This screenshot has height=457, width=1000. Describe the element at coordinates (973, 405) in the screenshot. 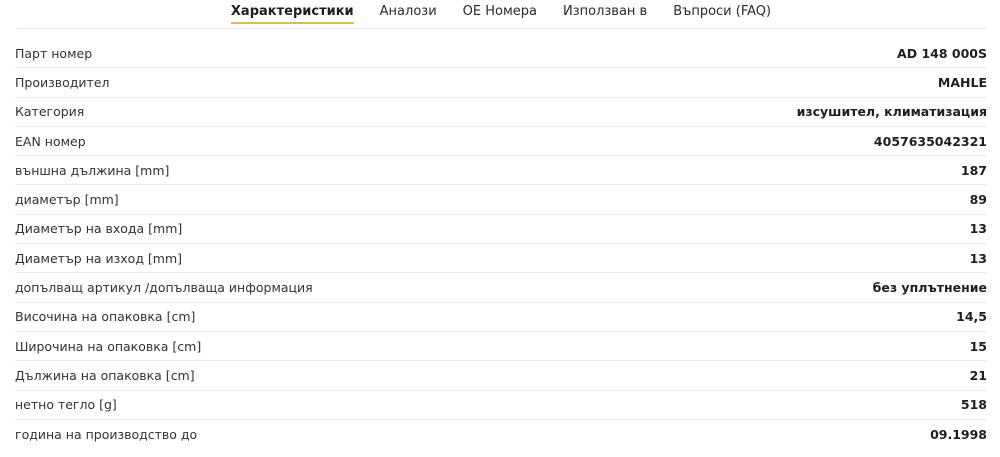

I see `spec-value: 518` at that location.